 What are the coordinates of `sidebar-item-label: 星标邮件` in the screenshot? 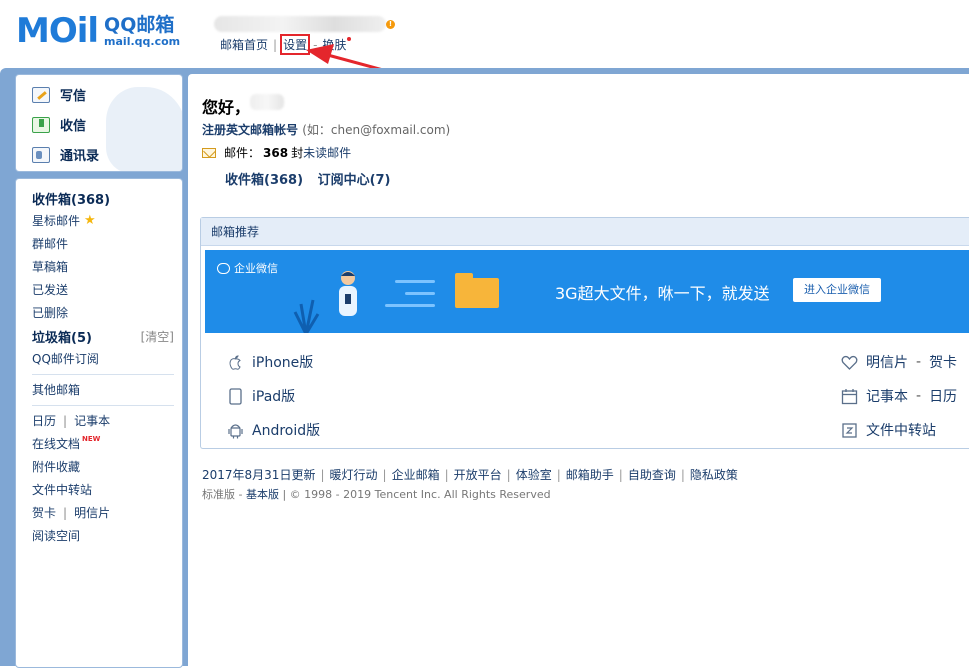 It's located at (56, 221).